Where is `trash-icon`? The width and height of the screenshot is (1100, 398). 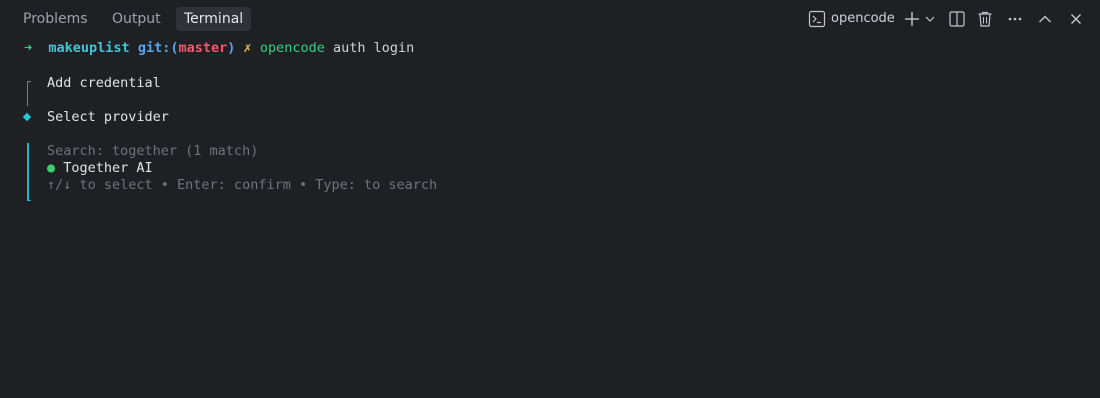 trash-icon is located at coordinates (985, 19).